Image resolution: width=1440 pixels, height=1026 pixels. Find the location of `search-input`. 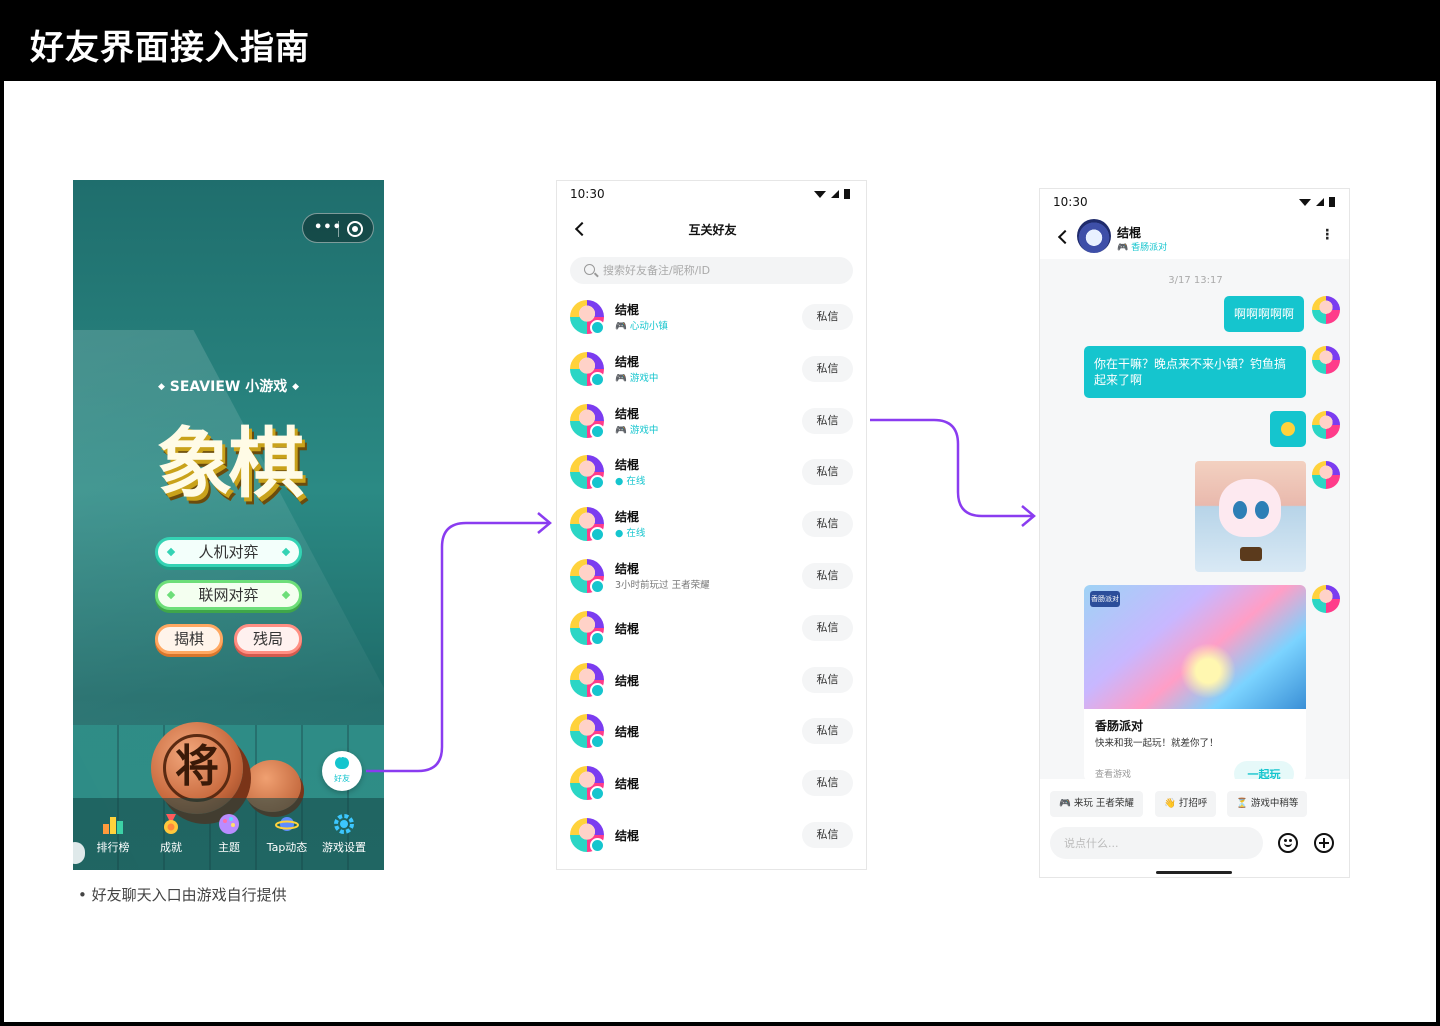

search-input is located at coordinates (723, 270).